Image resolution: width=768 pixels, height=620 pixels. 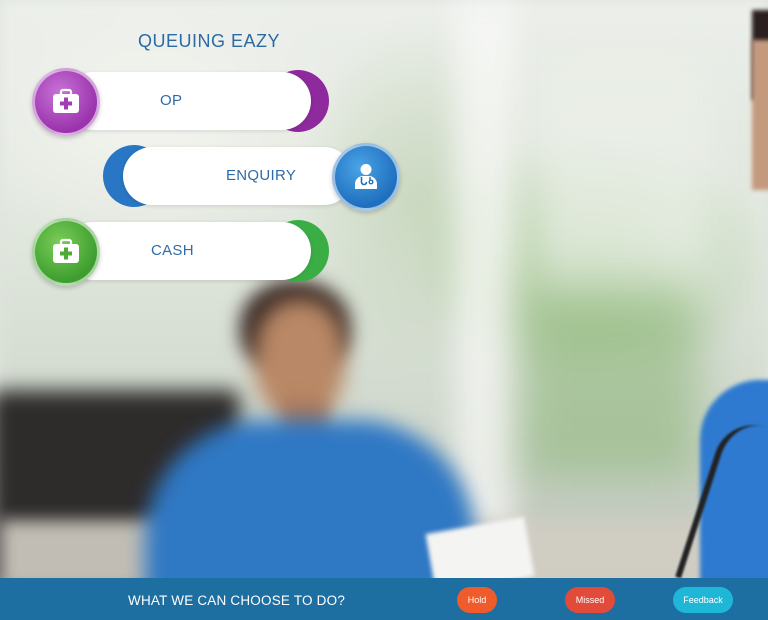 What do you see at coordinates (171, 100) in the screenshot?
I see `menu-item-label: OP` at bounding box center [171, 100].